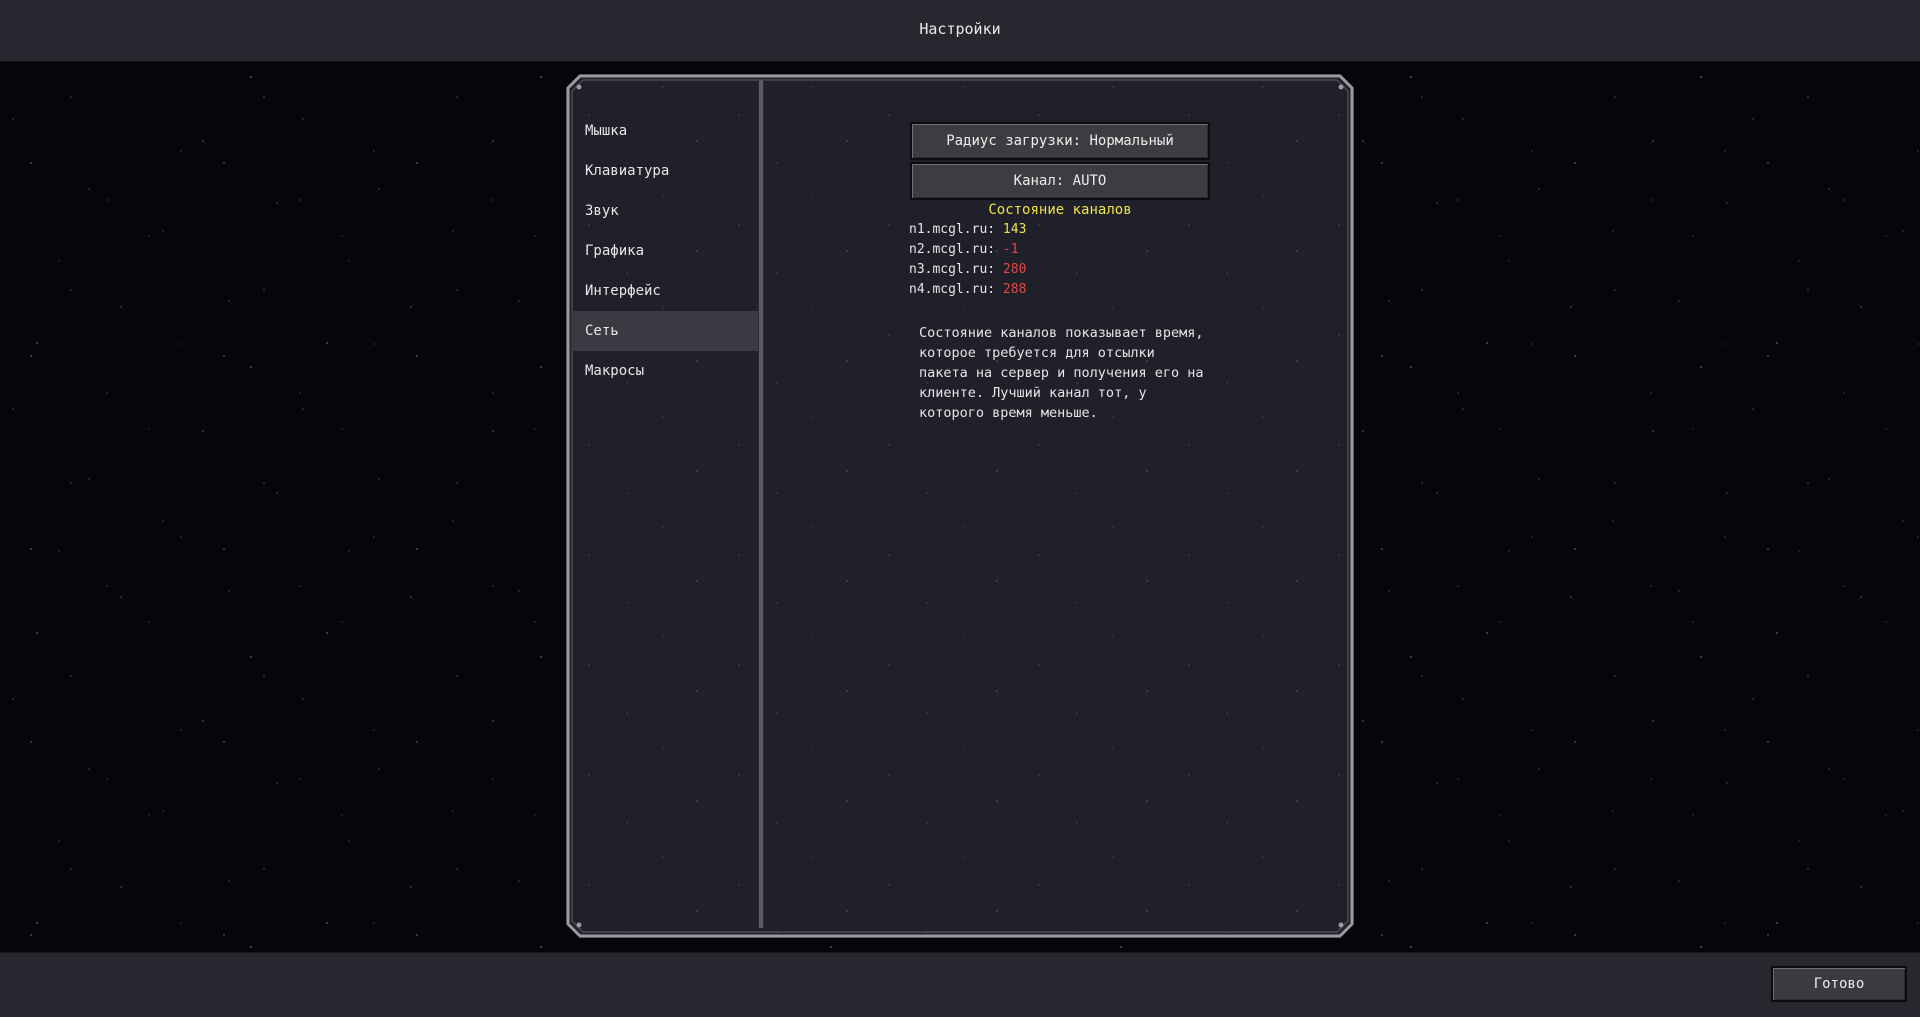 This screenshot has width=1920, height=1017. What do you see at coordinates (665, 331) in the screenshot?
I see `sidebar-item-network: Сеть` at bounding box center [665, 331].